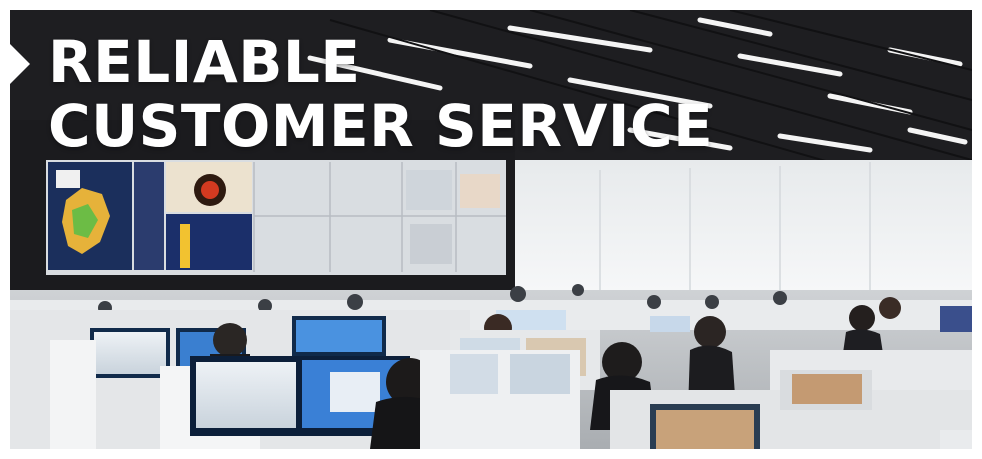  I want to click on arrow-bullet-icon, so click(20, 64).